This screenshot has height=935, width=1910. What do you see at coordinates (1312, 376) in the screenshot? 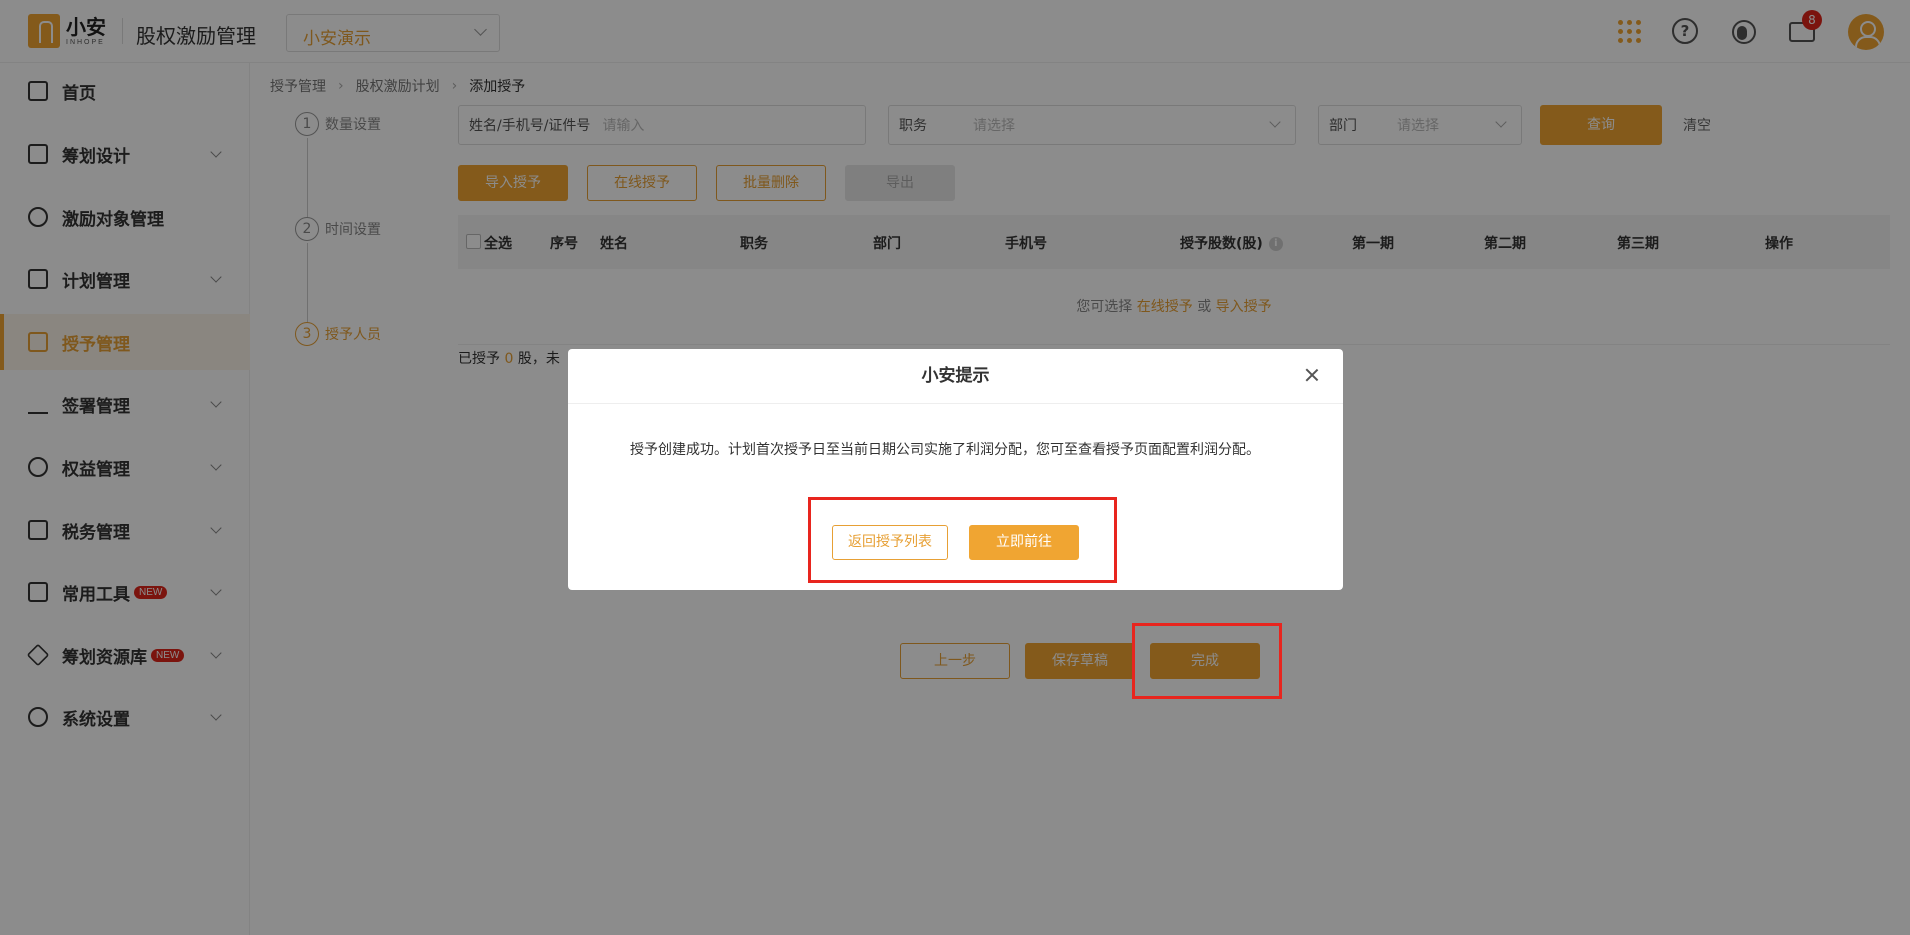
I see `close-icon` at bounding box center [1312, 376].